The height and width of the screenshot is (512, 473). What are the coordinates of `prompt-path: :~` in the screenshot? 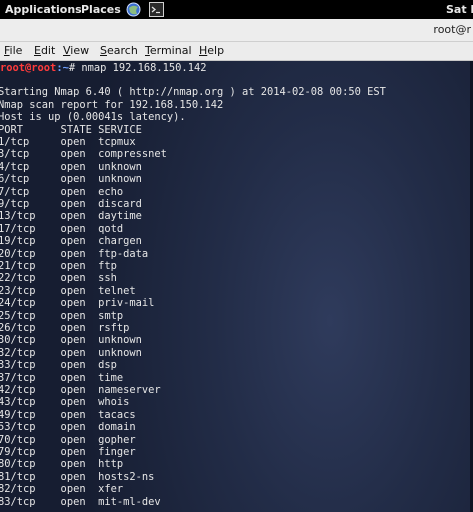 It's located at (62, 68).